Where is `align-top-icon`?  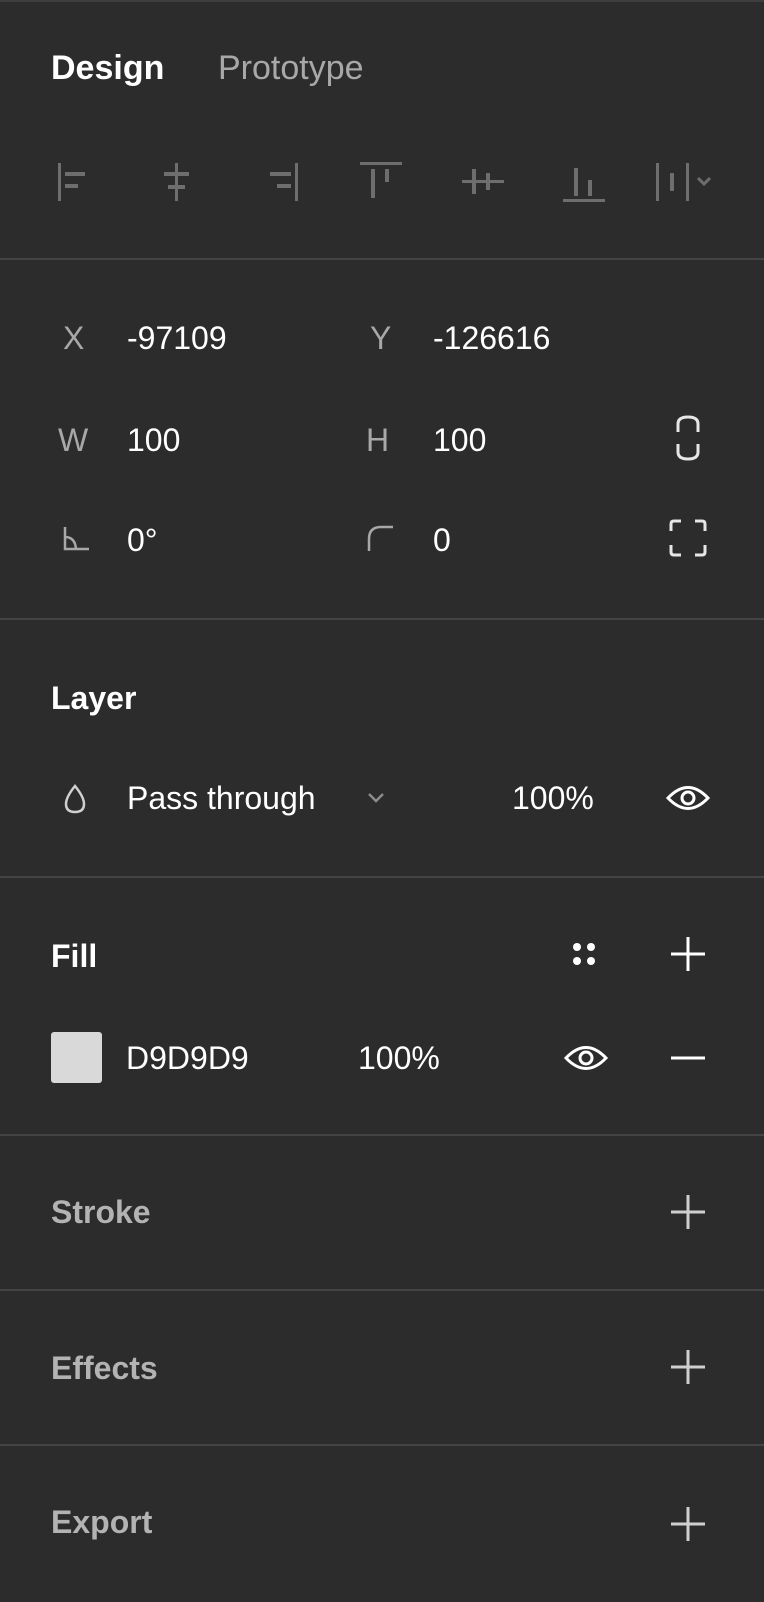
align-top-icon is located at coordinates (381, 180).